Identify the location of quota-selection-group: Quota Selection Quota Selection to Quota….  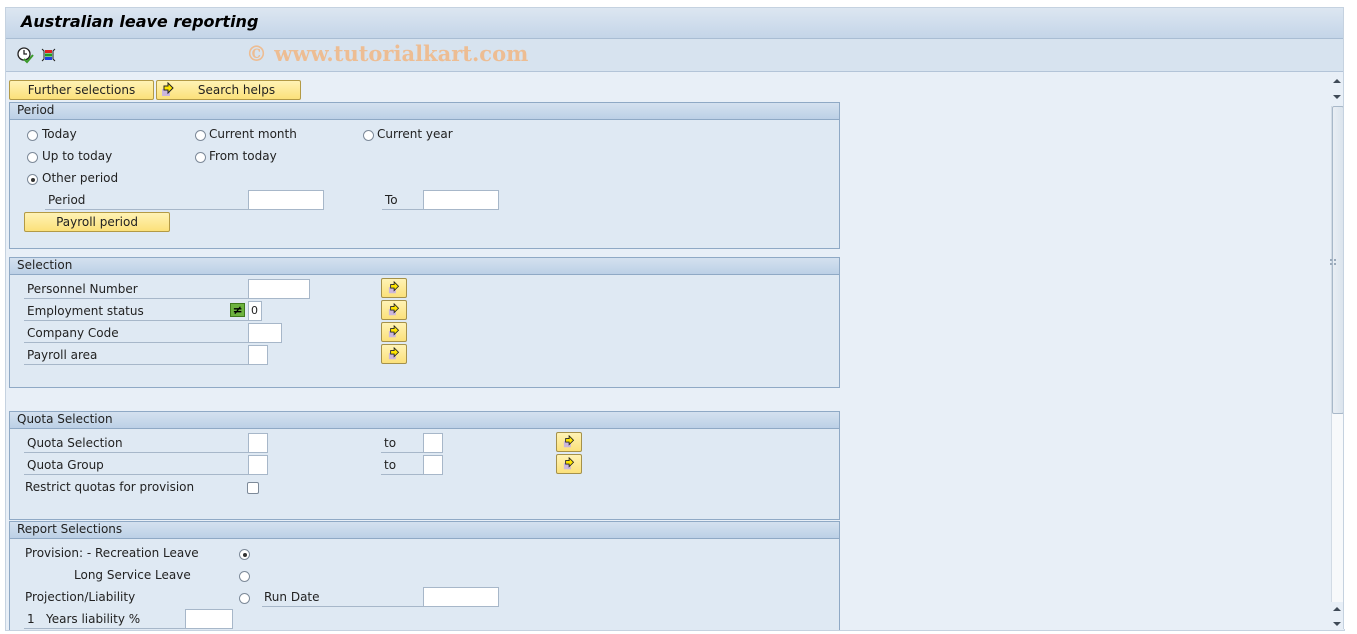
(424, 465).